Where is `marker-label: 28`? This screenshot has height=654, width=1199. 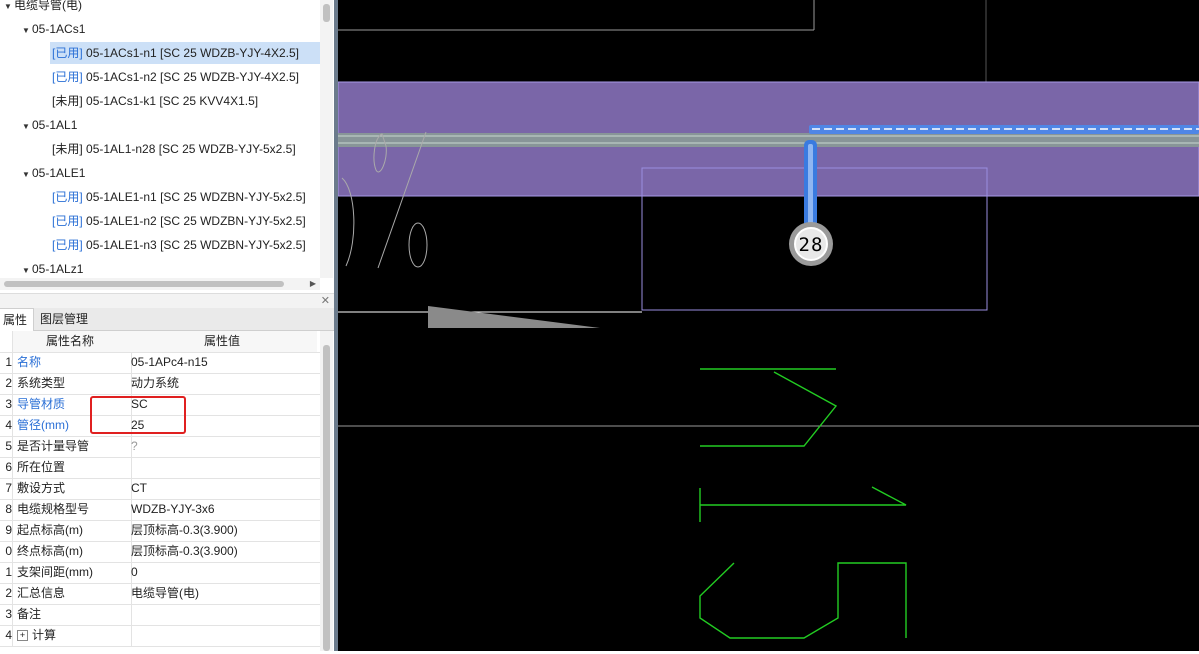 marker-label: 28 is located at coordinates (811, 245).